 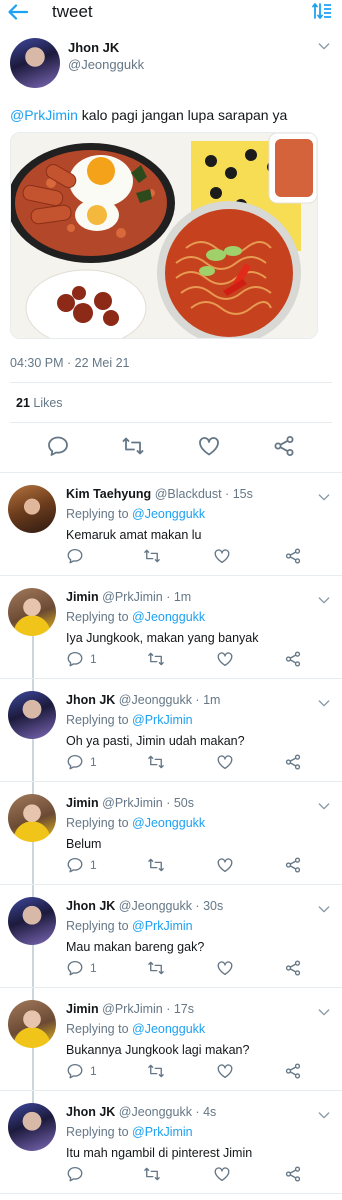 What do you see at coordinates (99, 720) in the screenshot?
I see `replying-label: Replying to` at bounding box center [99, 720].